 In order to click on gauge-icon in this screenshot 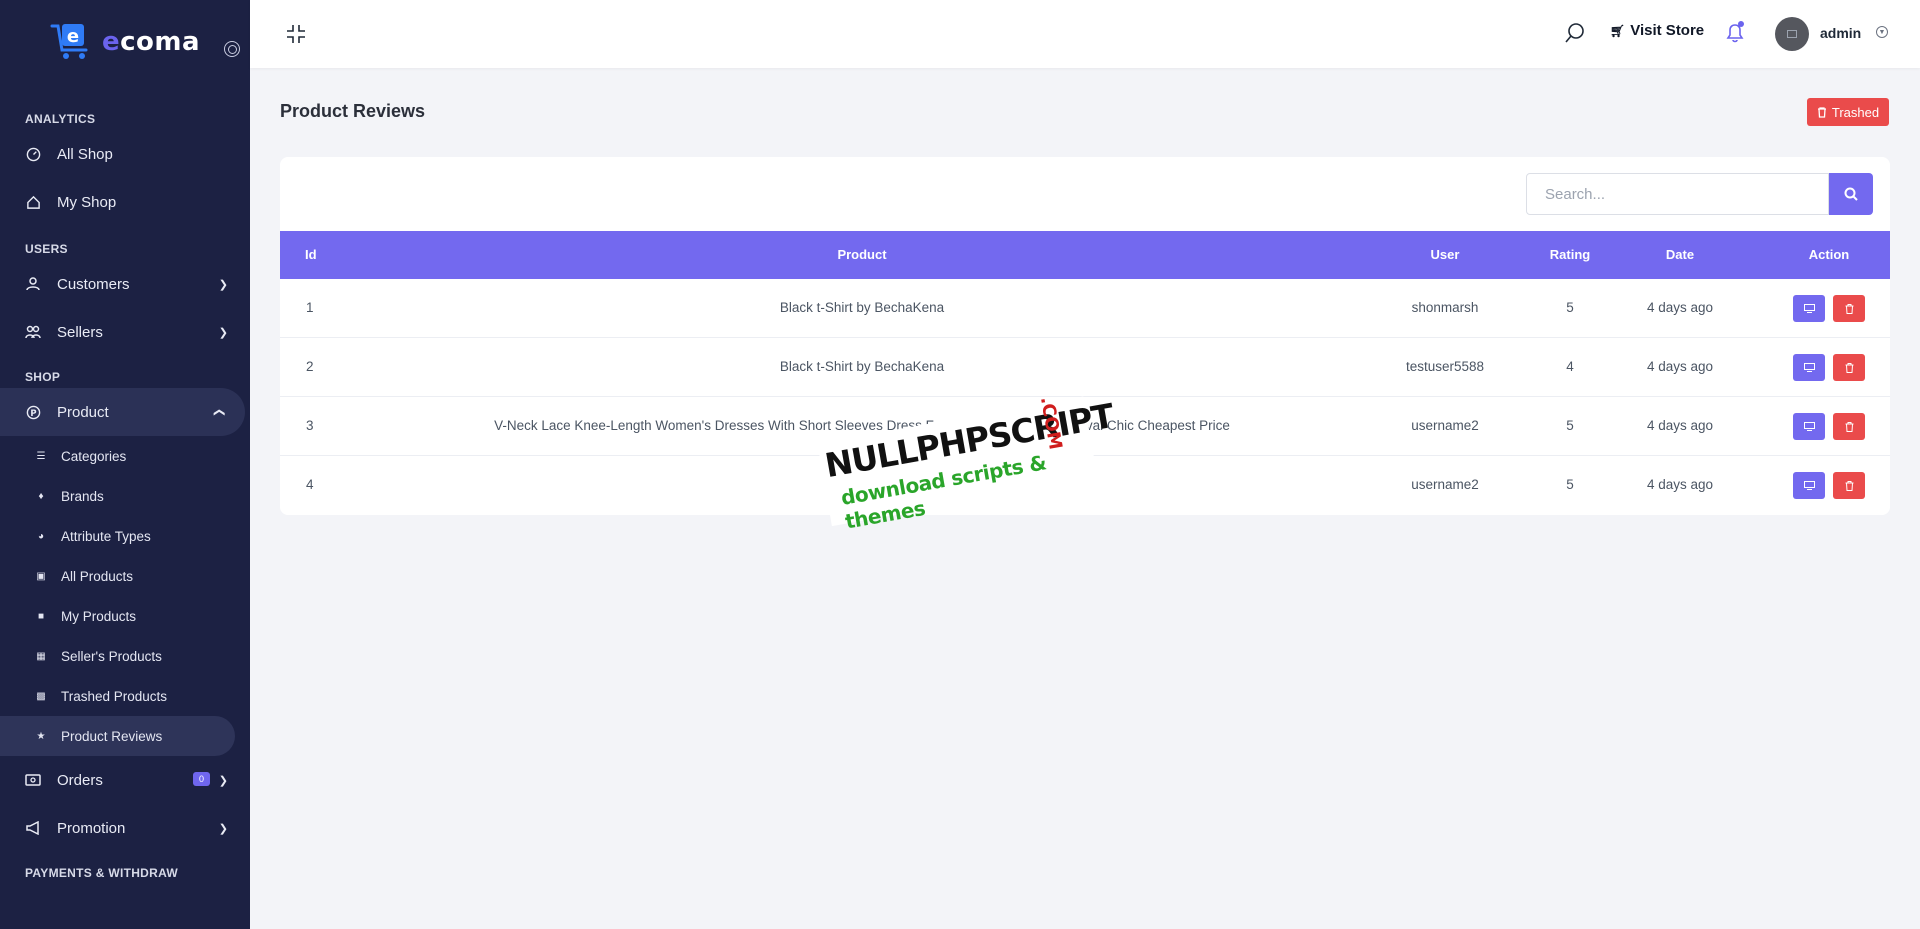, I will do `click(33, 154)`.